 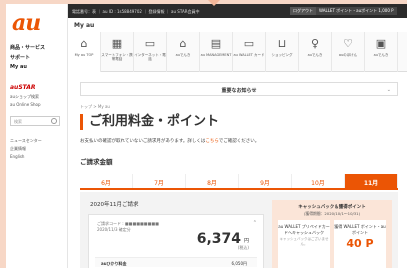 I want to click on scroll-indicator, so click(x=214, y=3).